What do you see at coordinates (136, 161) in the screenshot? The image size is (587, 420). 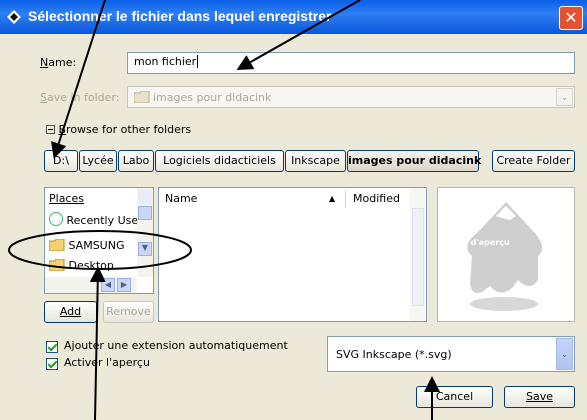 I see `crumb-labo: Labo` at bounding box center [136, 161].